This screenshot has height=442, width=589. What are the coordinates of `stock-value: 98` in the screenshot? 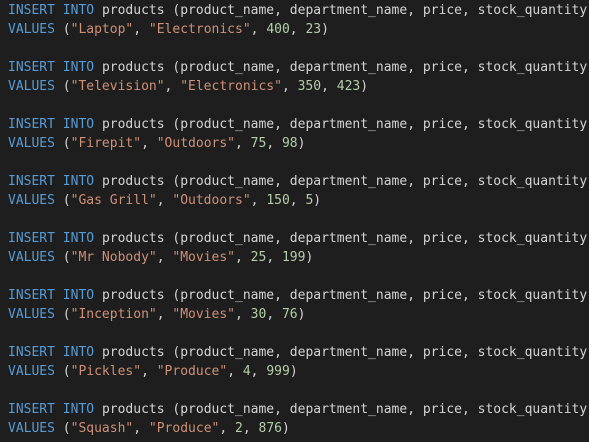 It's located at (289, 143).